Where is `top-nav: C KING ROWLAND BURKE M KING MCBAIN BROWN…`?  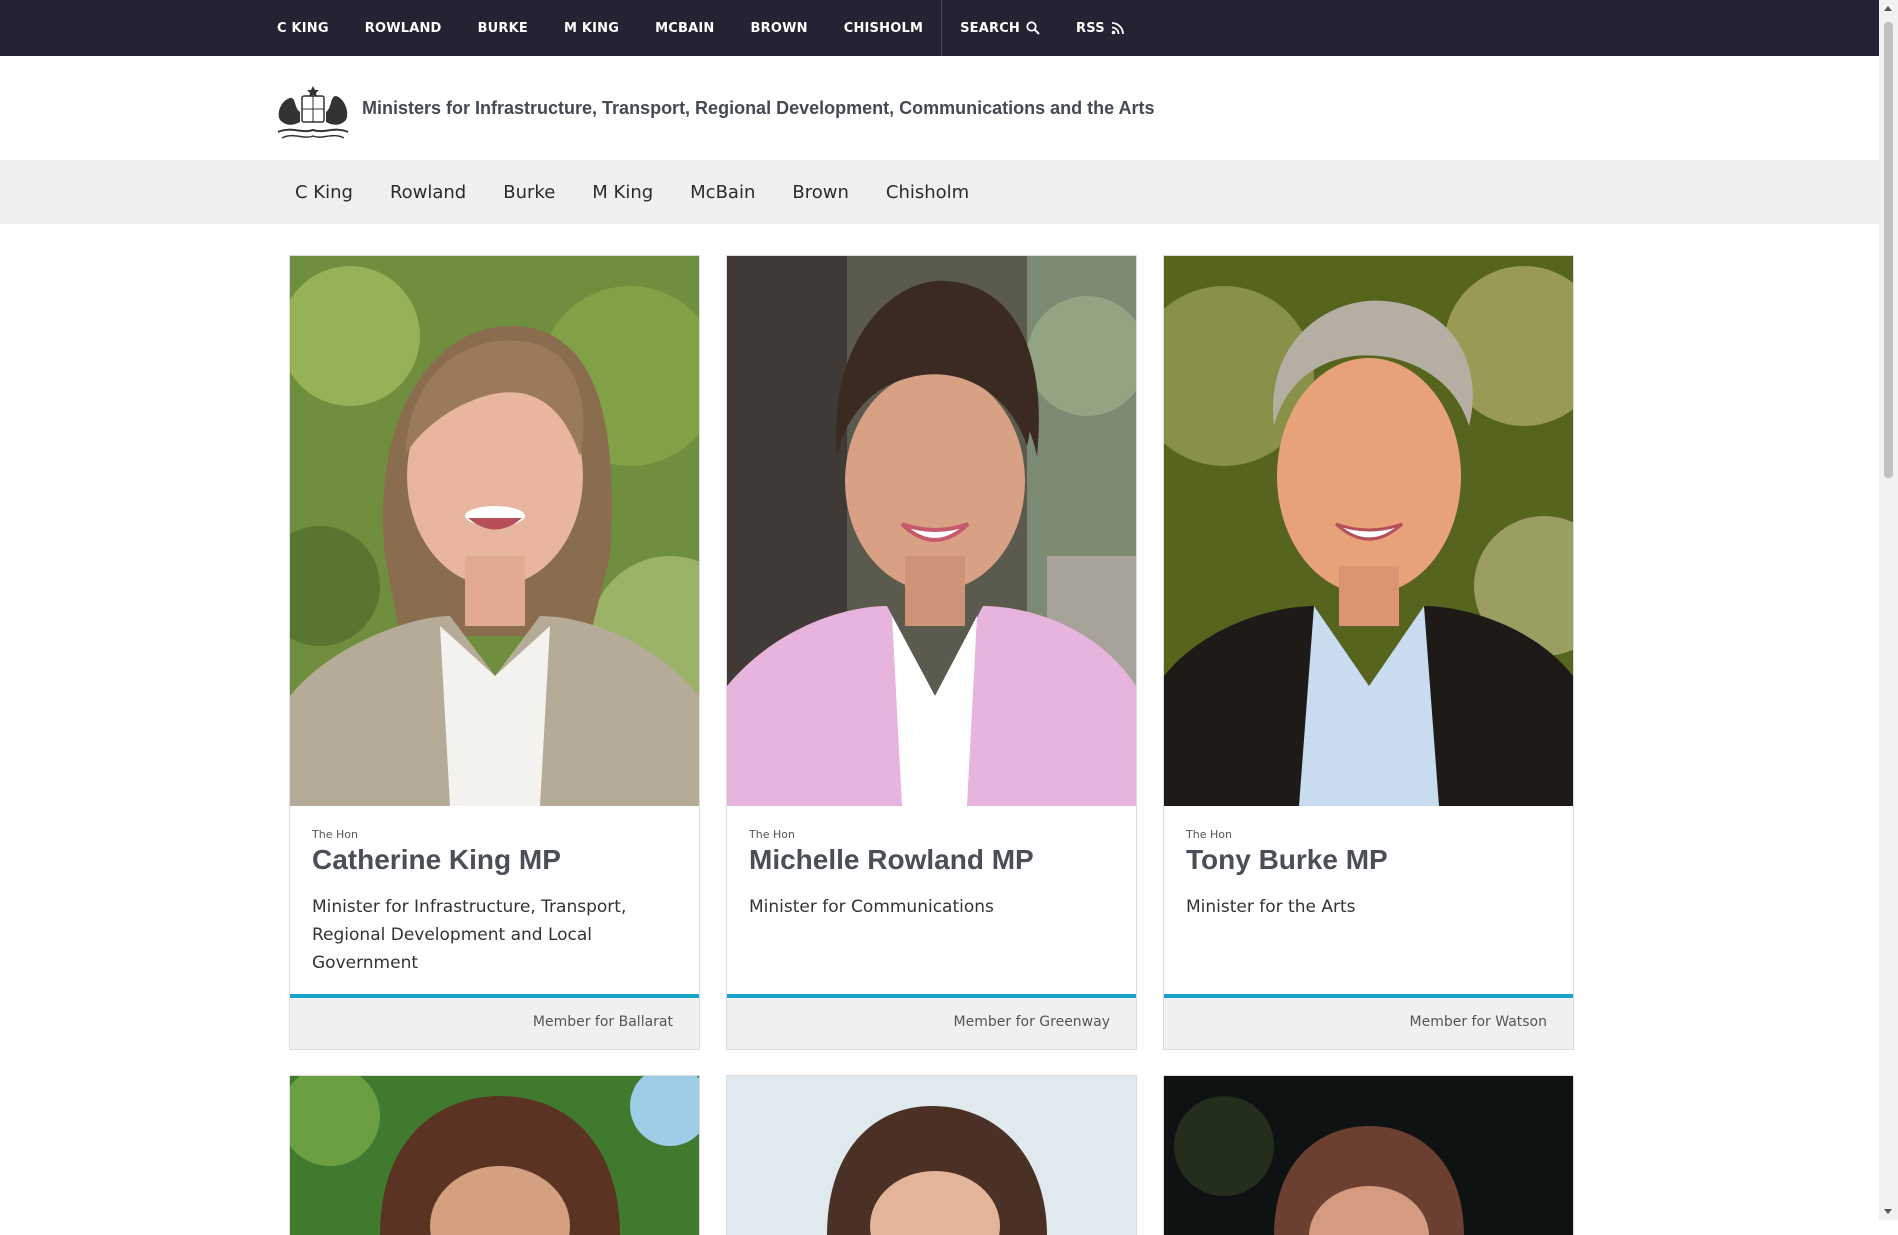 top-nav: C KING ROWLAND BURKE M KING MCBAIN BROWN… is located at coordinates (719, 28).